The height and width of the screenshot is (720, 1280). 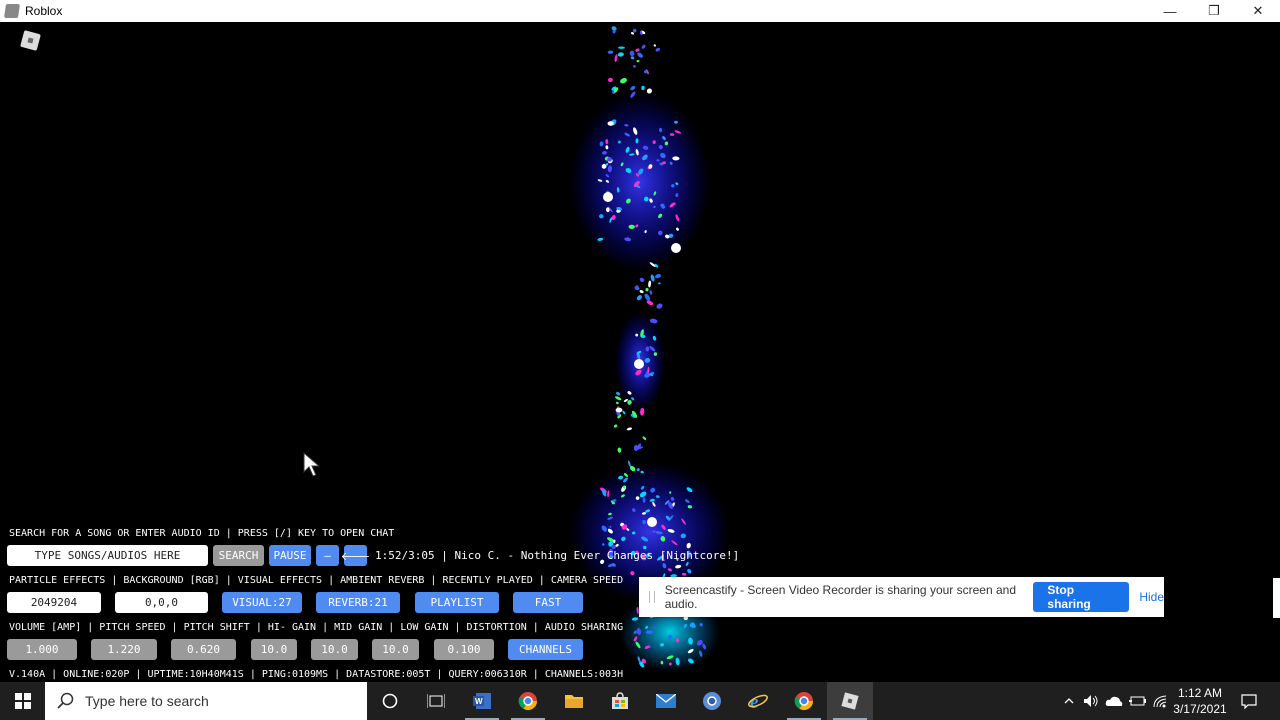 What do you see at coordinates (334, 649) in the screenshot?
I see `mid-gain-field: 10.0` at bounding box center [334, 649].